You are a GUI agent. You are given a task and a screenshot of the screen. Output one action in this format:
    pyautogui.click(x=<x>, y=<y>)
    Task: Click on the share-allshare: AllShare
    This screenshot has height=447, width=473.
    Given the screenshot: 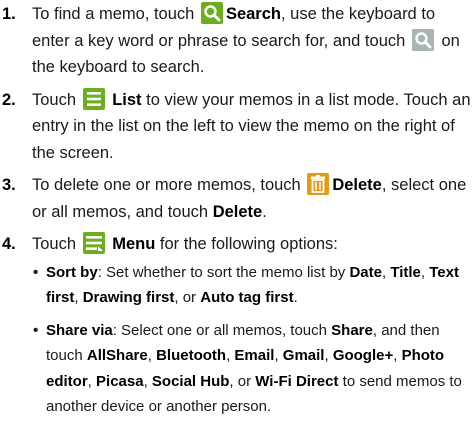 What is the action you would take?
    pyautogui.click(x=117, y=355)
    